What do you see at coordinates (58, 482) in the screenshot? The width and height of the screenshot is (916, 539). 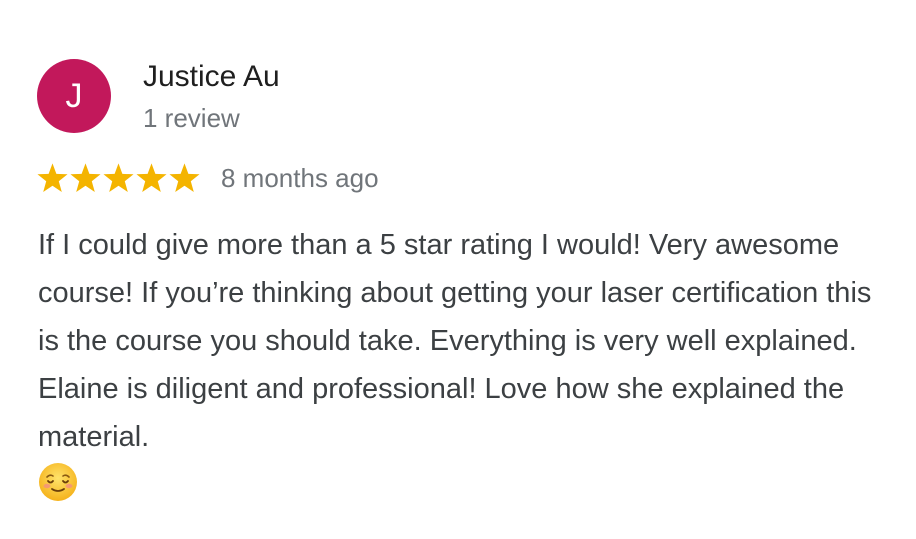 I see `smiling-face-icon` at bounding box center [58, 482].